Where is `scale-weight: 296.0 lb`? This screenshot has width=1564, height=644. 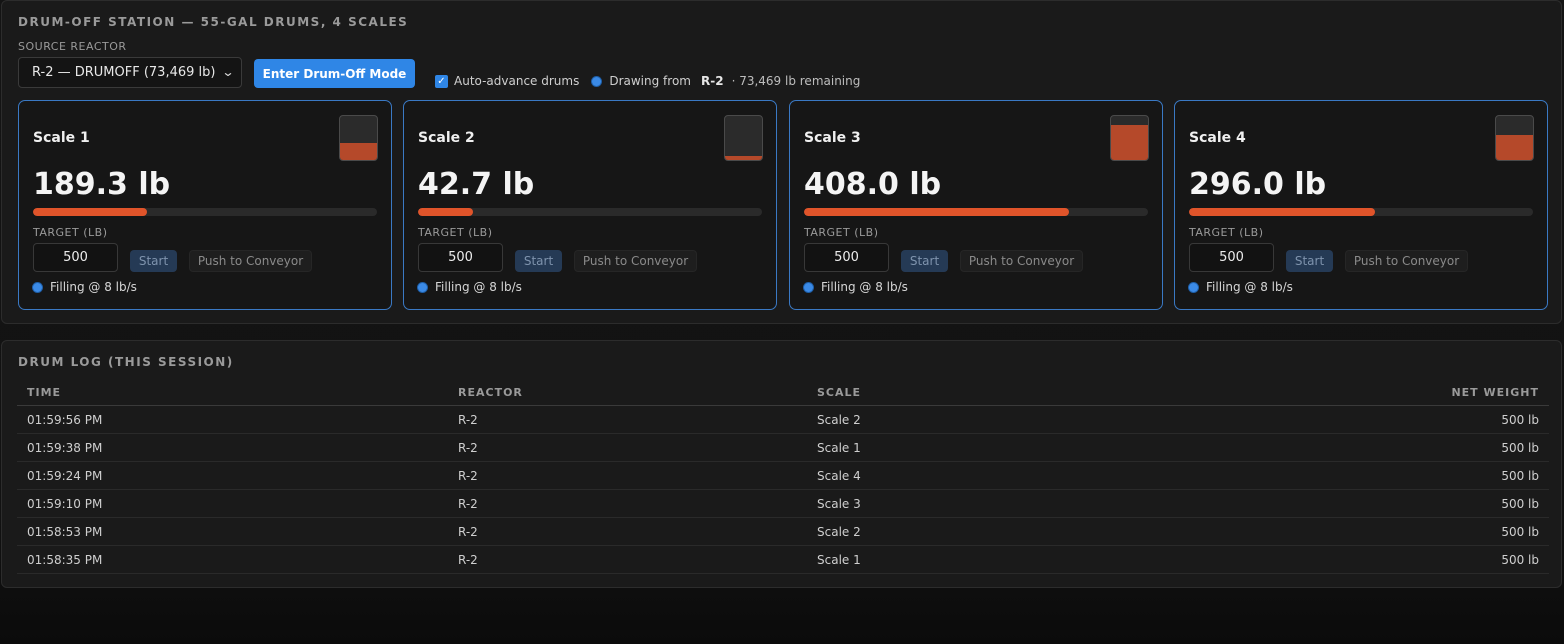
scale-weight: 296.0 lb is located at coordinates (1258, 184).